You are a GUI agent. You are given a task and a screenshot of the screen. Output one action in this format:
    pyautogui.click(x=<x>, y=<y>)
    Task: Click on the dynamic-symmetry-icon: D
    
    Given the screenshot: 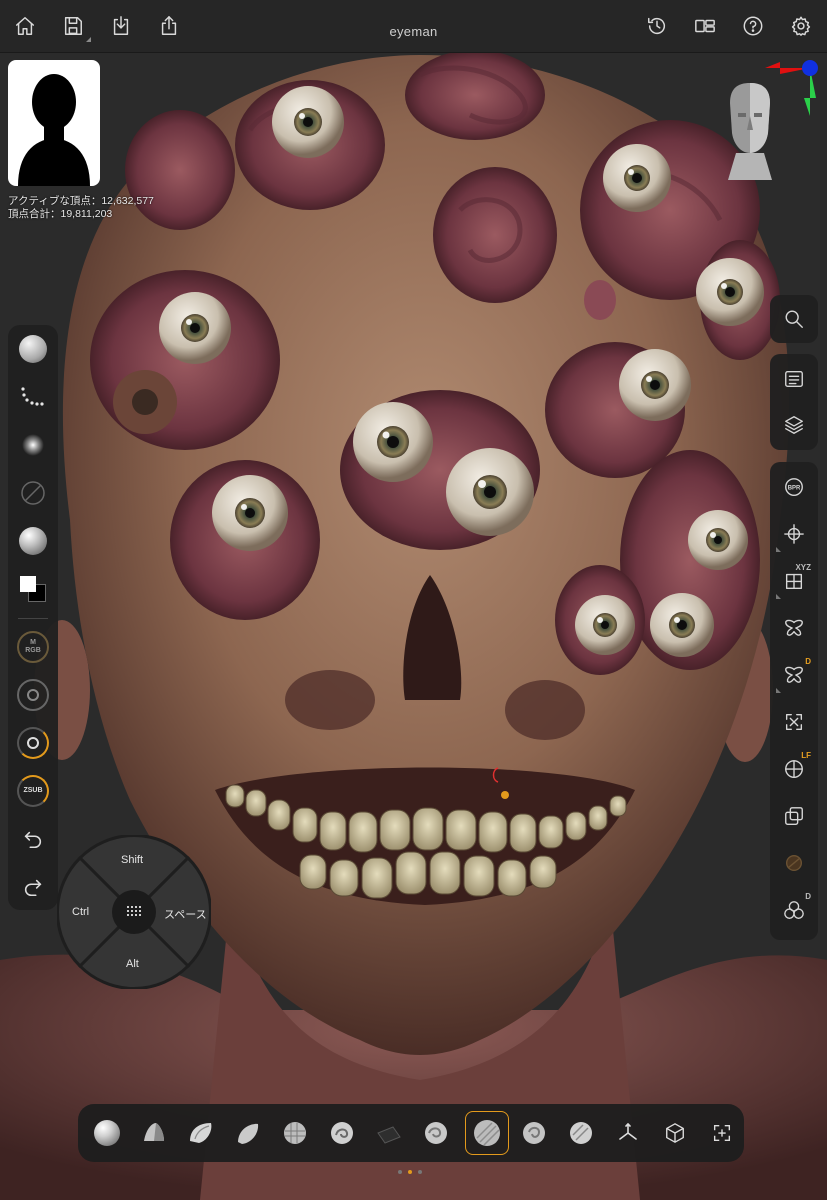 What is the action you would take?
    pyautogui.click(x=794, y=675)
    